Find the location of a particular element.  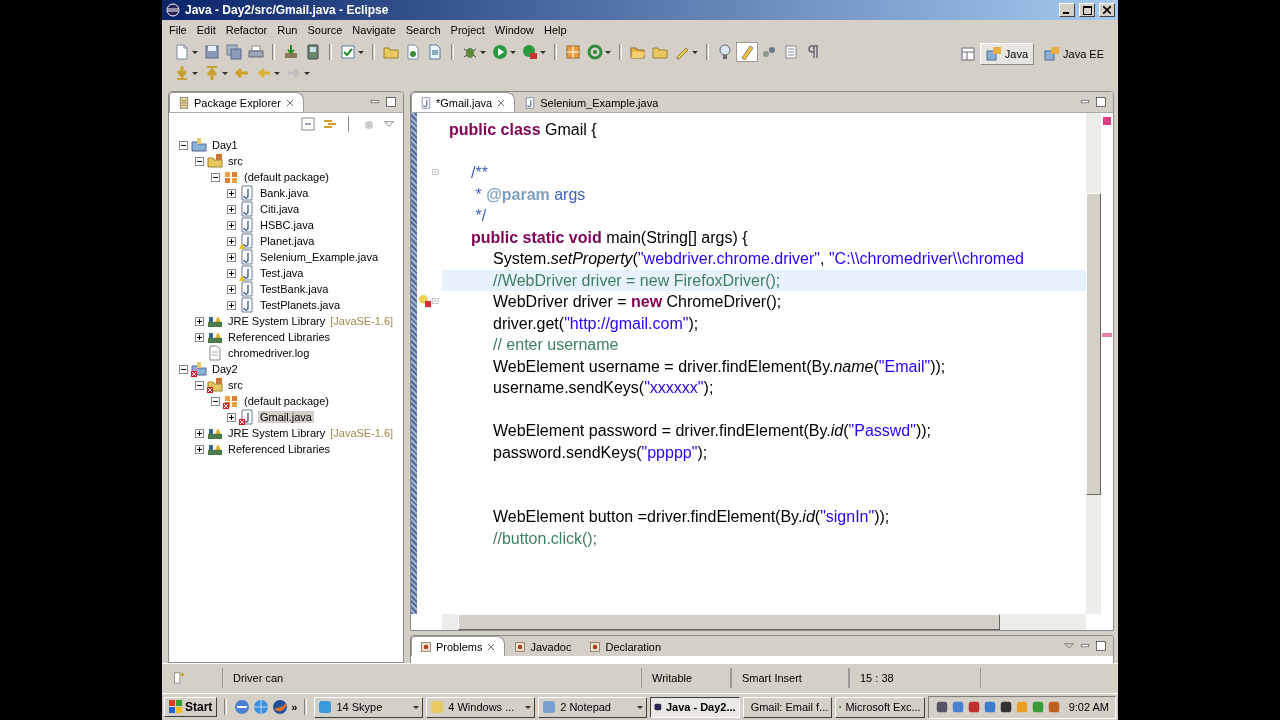

tree-item: TestBank.java is located at coordinates (294, 289).